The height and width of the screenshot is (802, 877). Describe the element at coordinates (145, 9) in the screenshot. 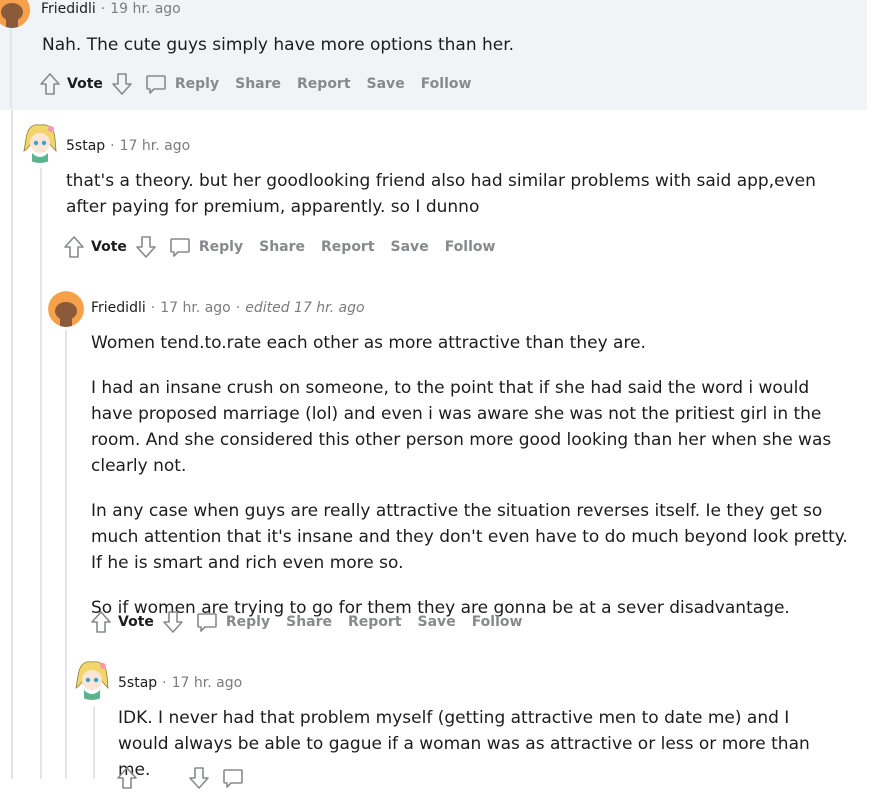

I see `timestamp: 19 hr. ago` at that location.